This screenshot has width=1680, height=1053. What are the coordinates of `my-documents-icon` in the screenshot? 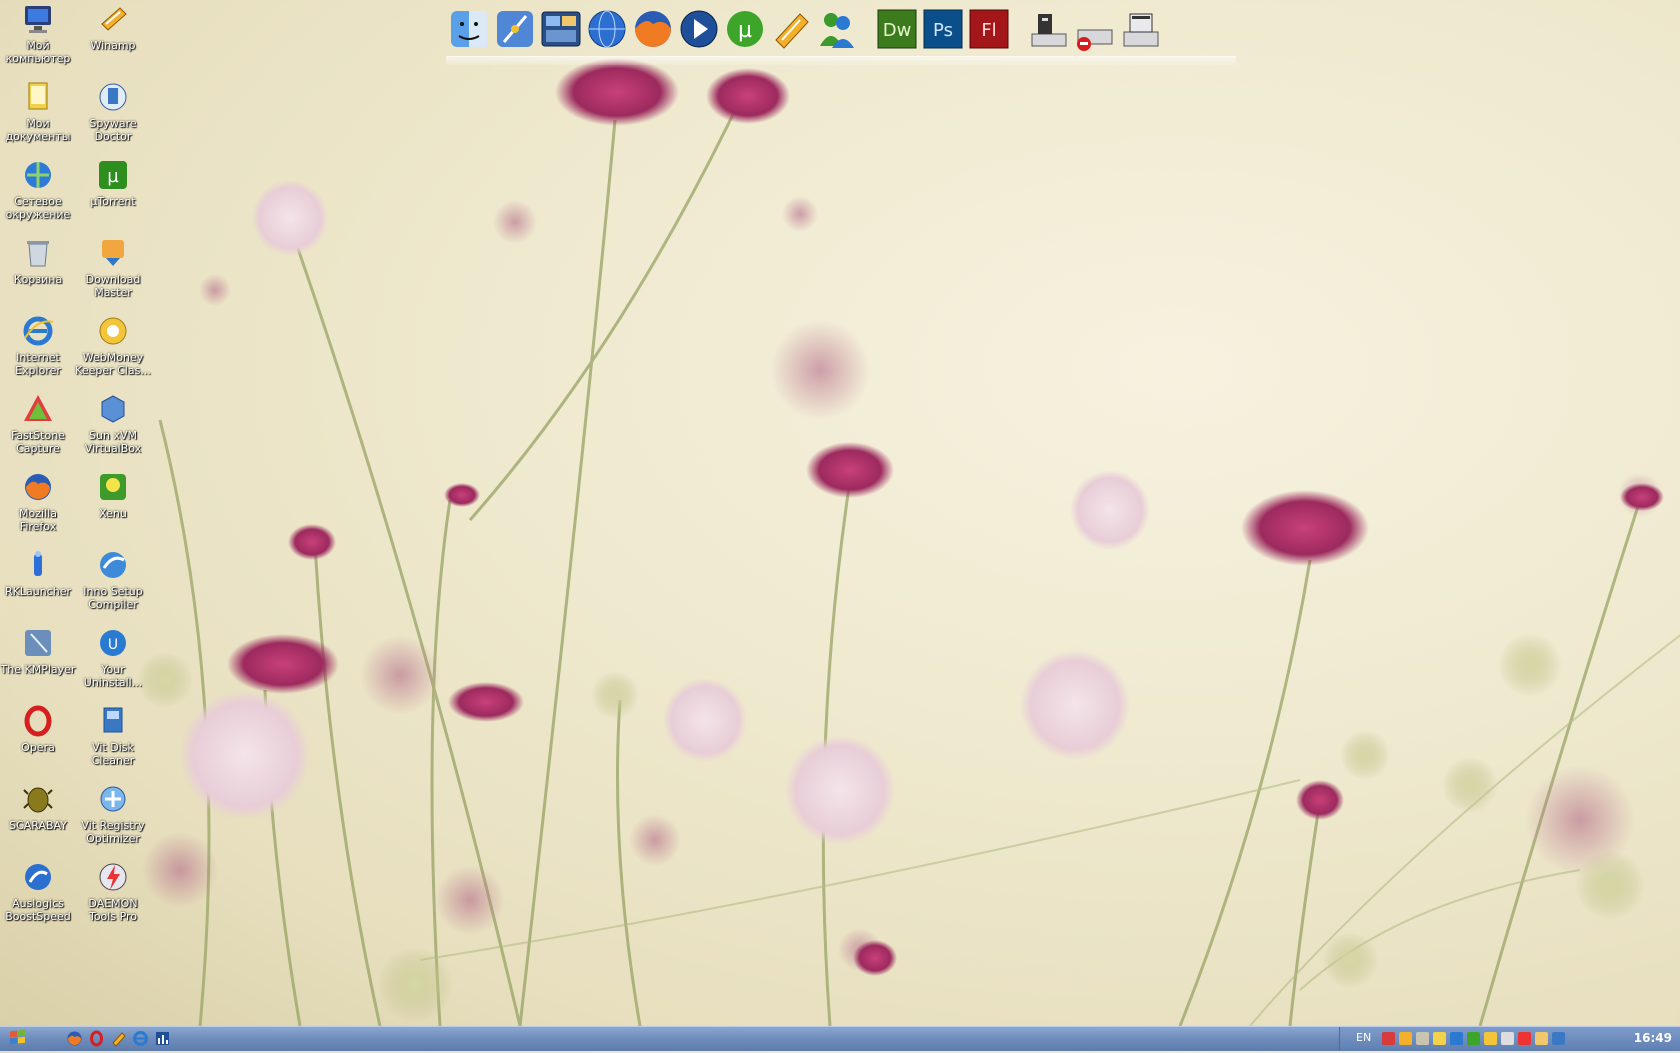 It's located at (38, 97).